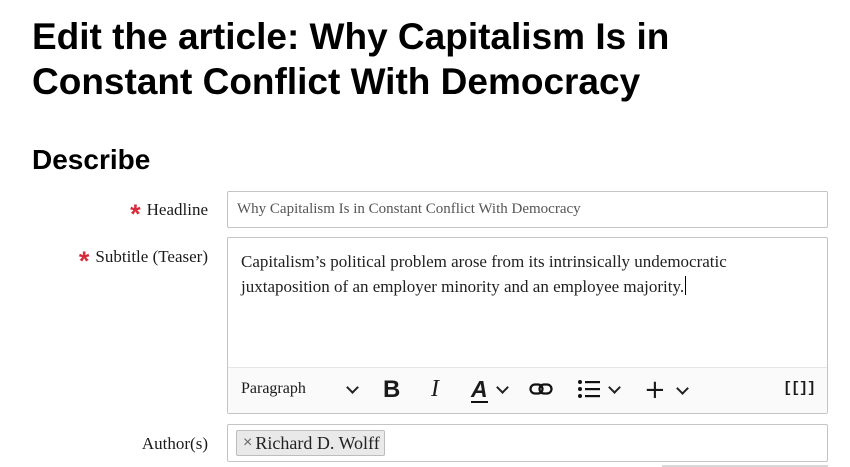 Image resolution: width=850 pixels, height=467 pixels. I want to click on authors-input: × Richard D. Wolff, so click(527, 443).